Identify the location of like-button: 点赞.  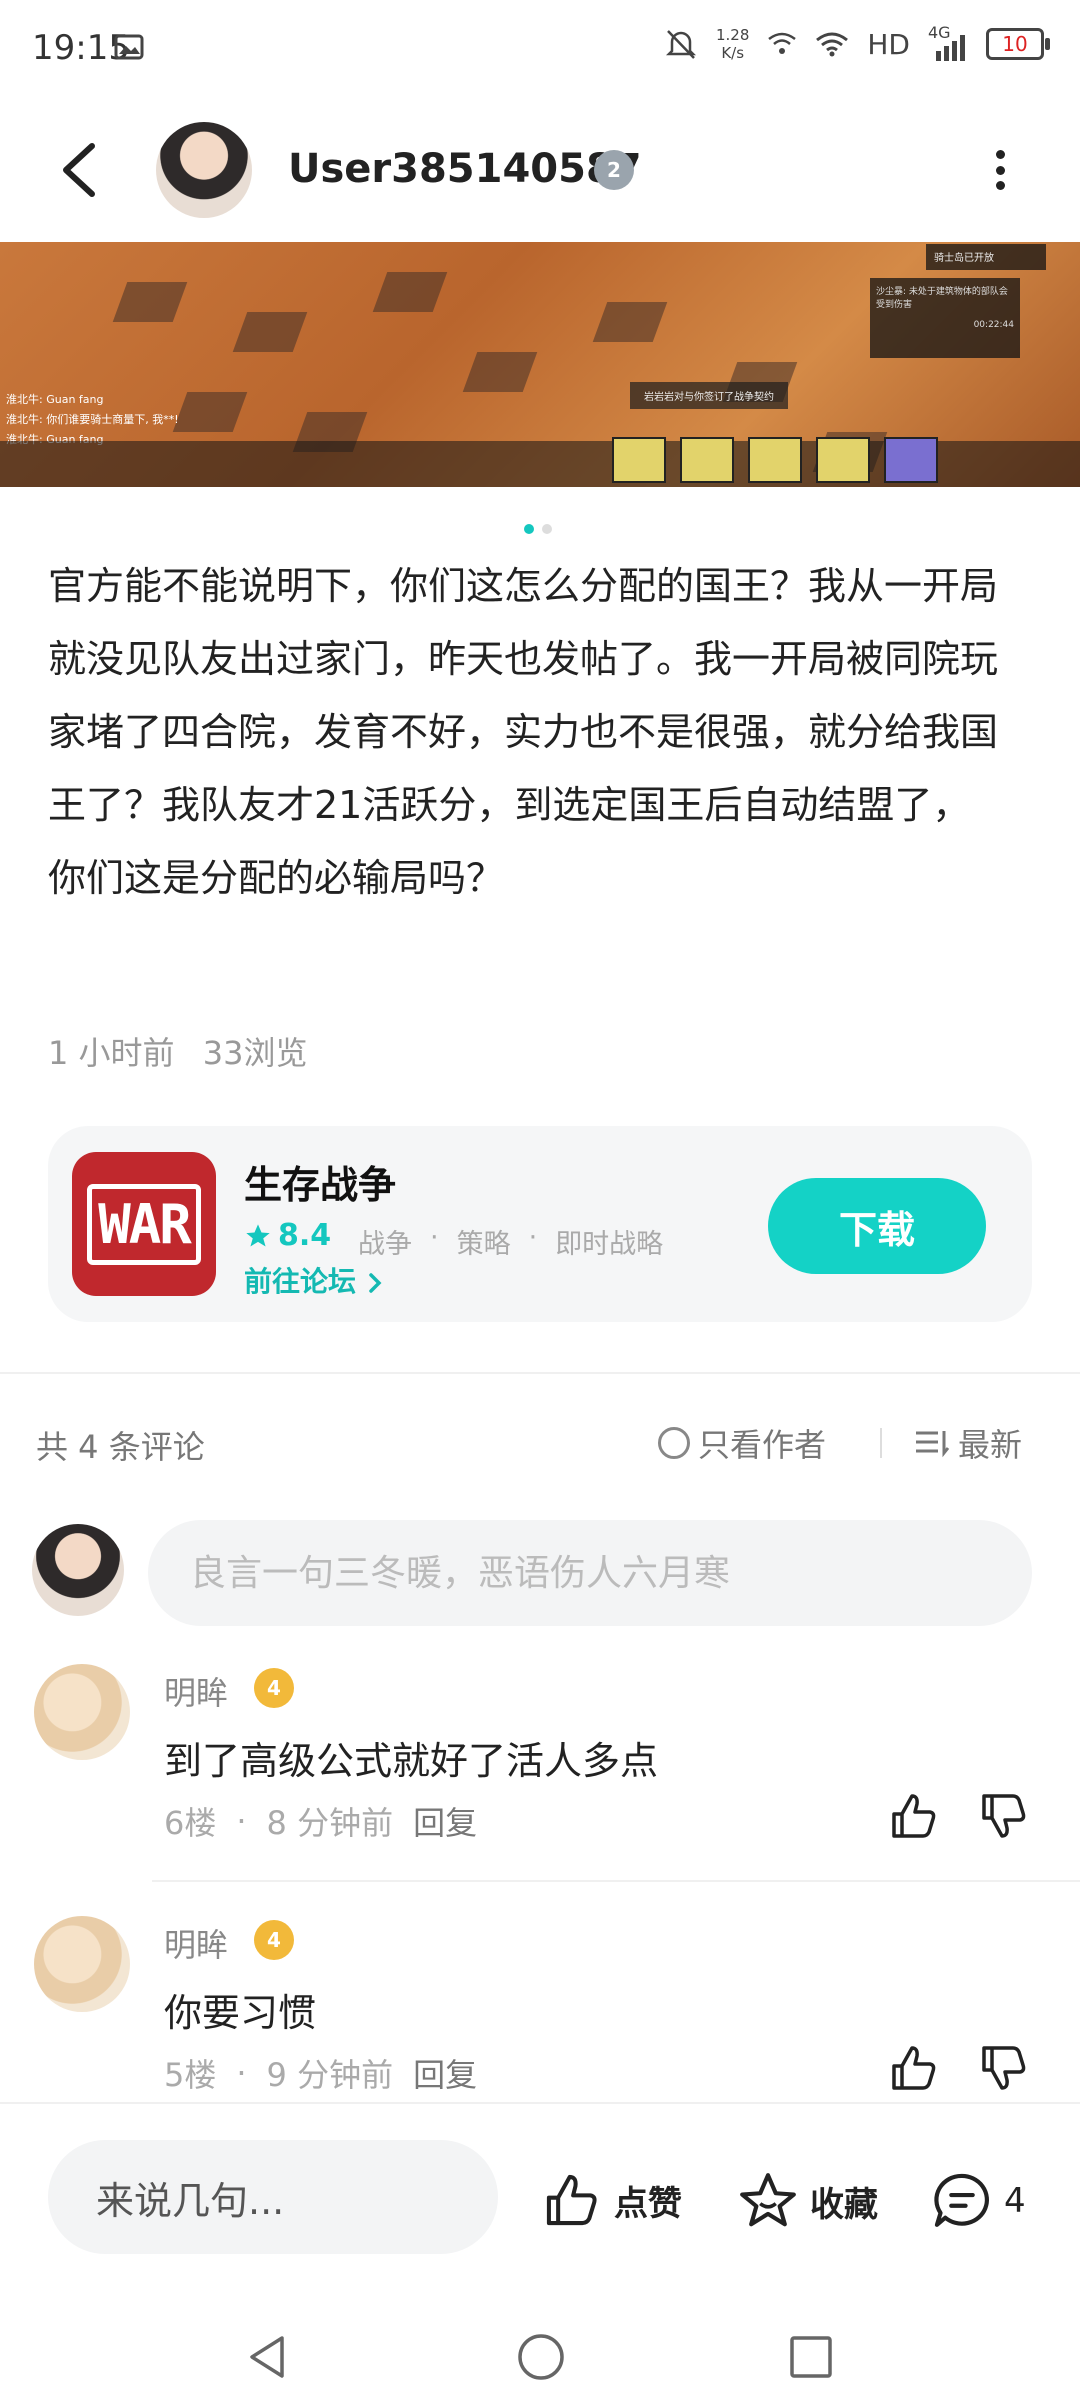
(611, 2200).